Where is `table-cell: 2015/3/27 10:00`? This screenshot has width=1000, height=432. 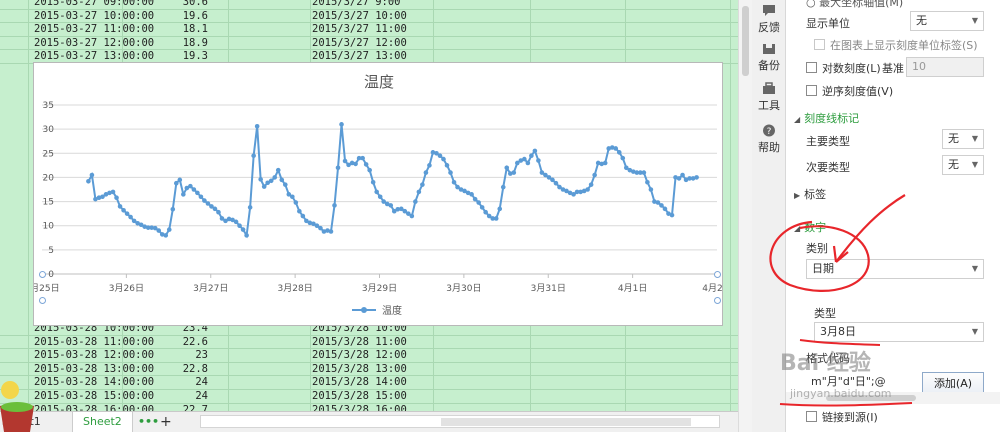 table-cell: 2015/3/27 10:00 is located at coordinates (359, 16).